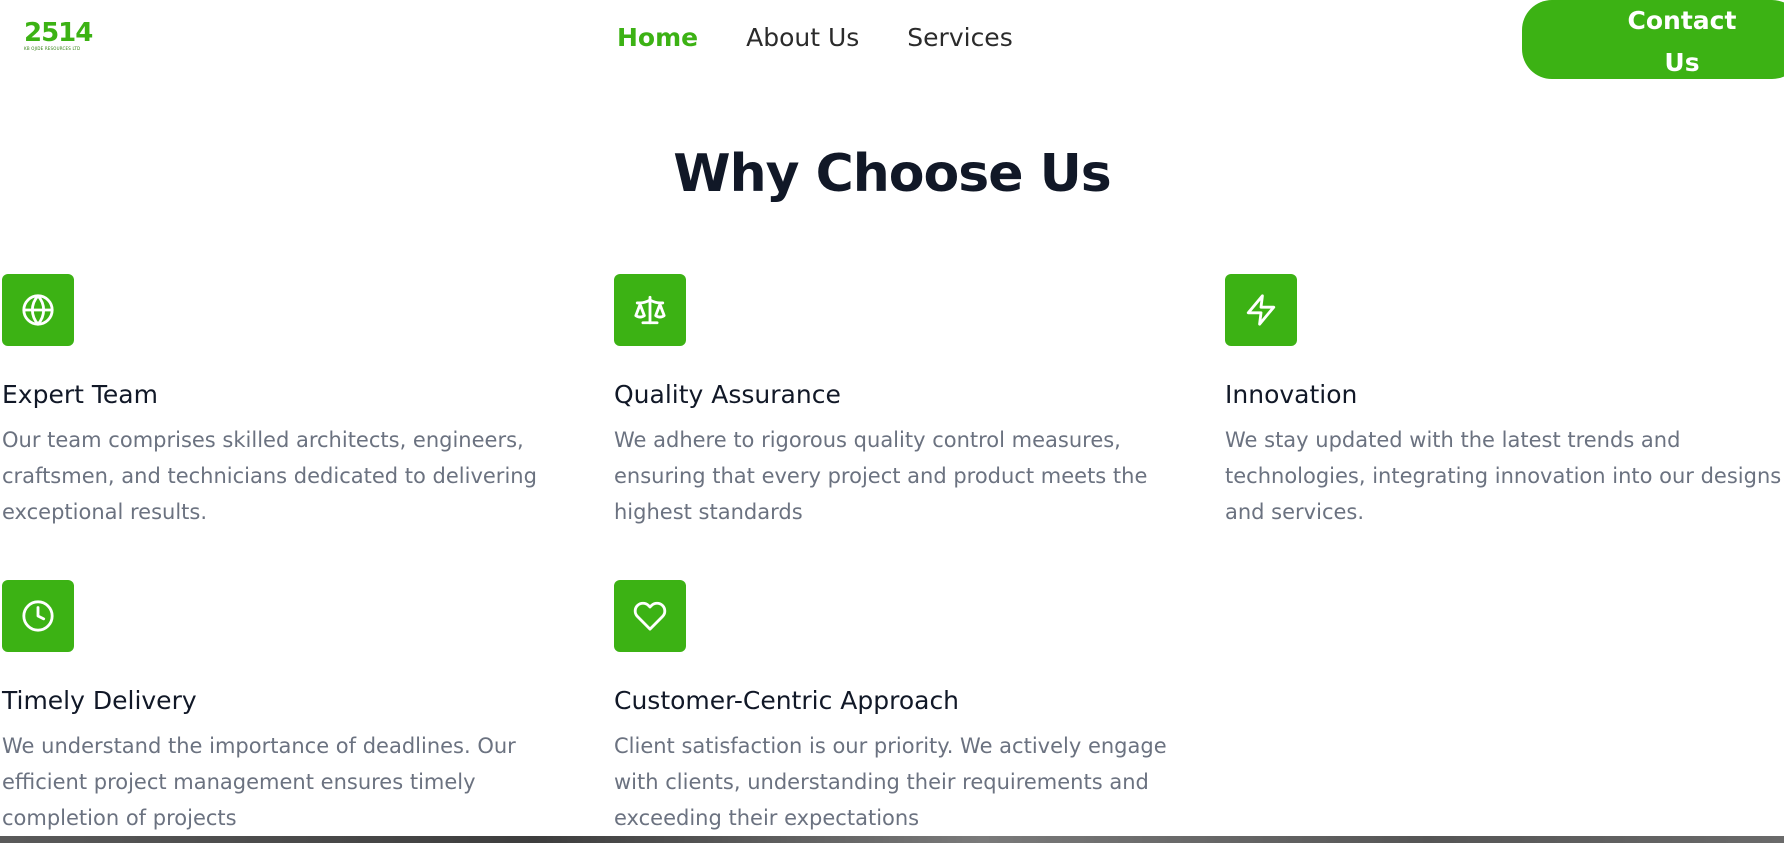 The width and height of the screenshot is (1784, 843). Describe the element at coordinates (1261, 310) in the screenshot. I see `lightning-icon` at that location.